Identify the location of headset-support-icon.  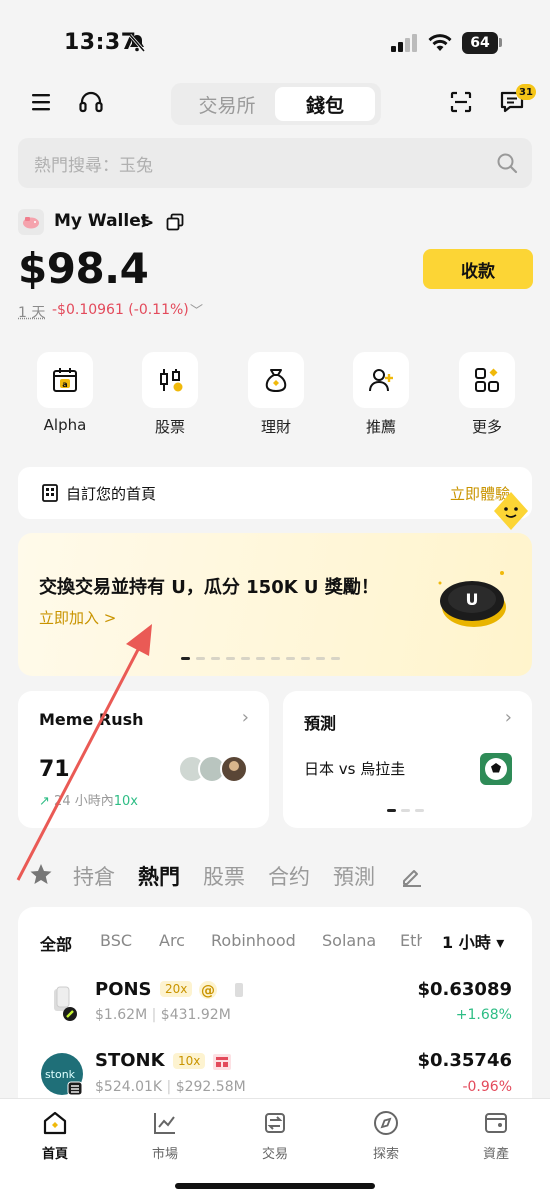
(91, 102).